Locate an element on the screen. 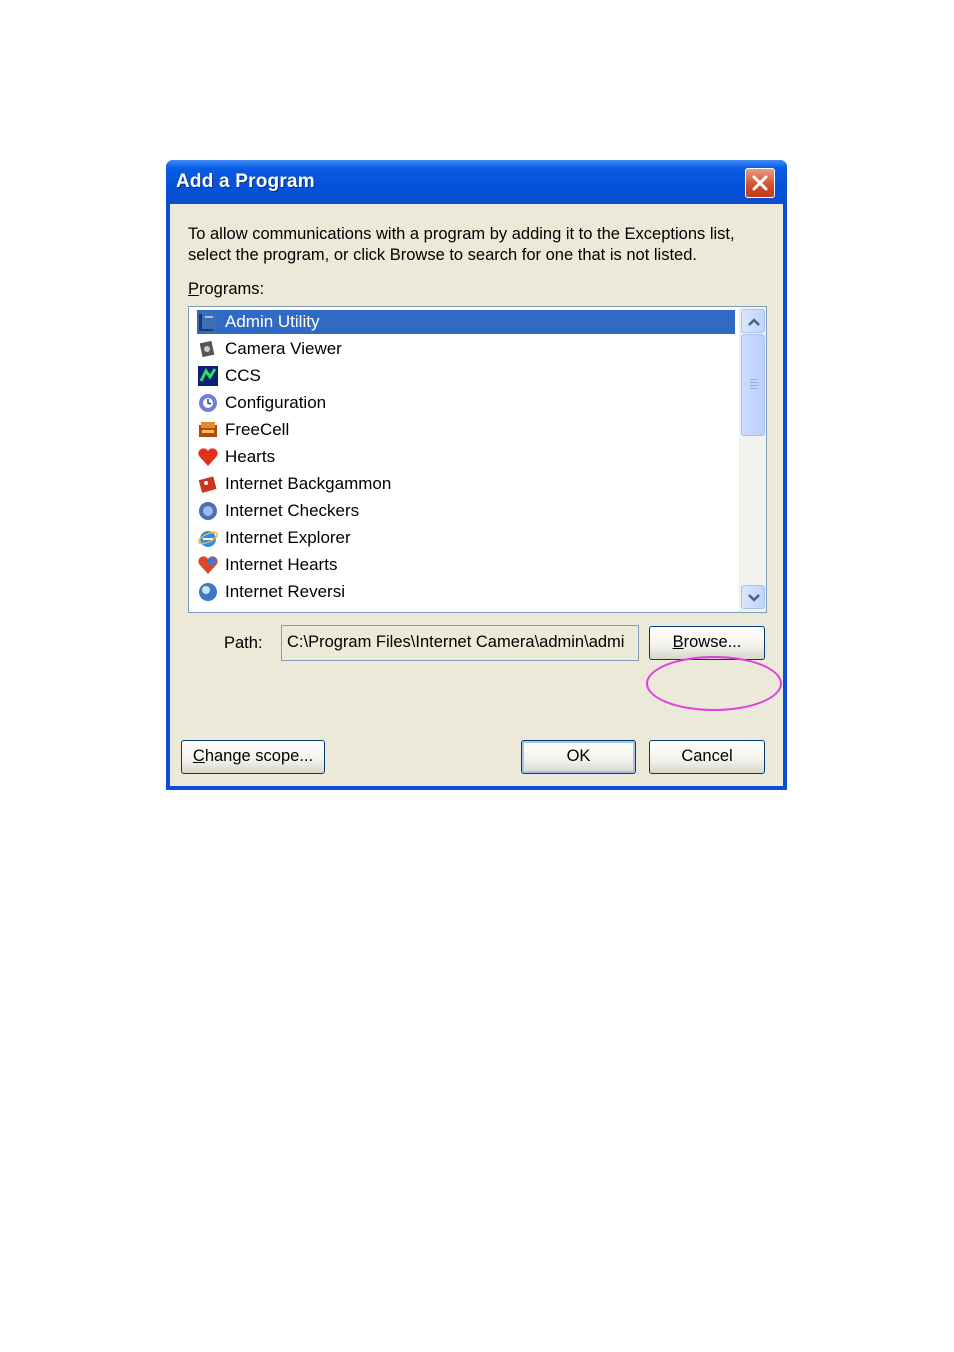  programs-label: Programs: is located at coordinates (226, 289).